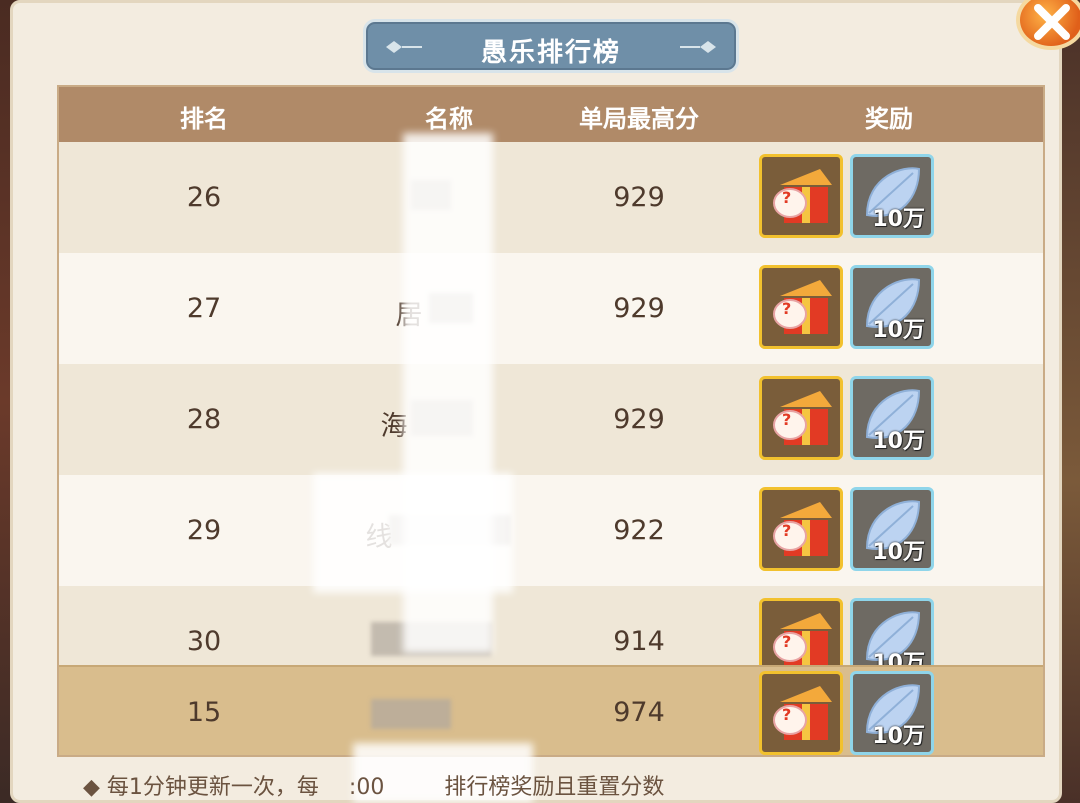 Image resolution: width=1080 pixels, height=803 pixels. Describe the element at coordinates (551, 530) in the screenshot. I see `table-row: 29 线 922 ? 10万` at that location.